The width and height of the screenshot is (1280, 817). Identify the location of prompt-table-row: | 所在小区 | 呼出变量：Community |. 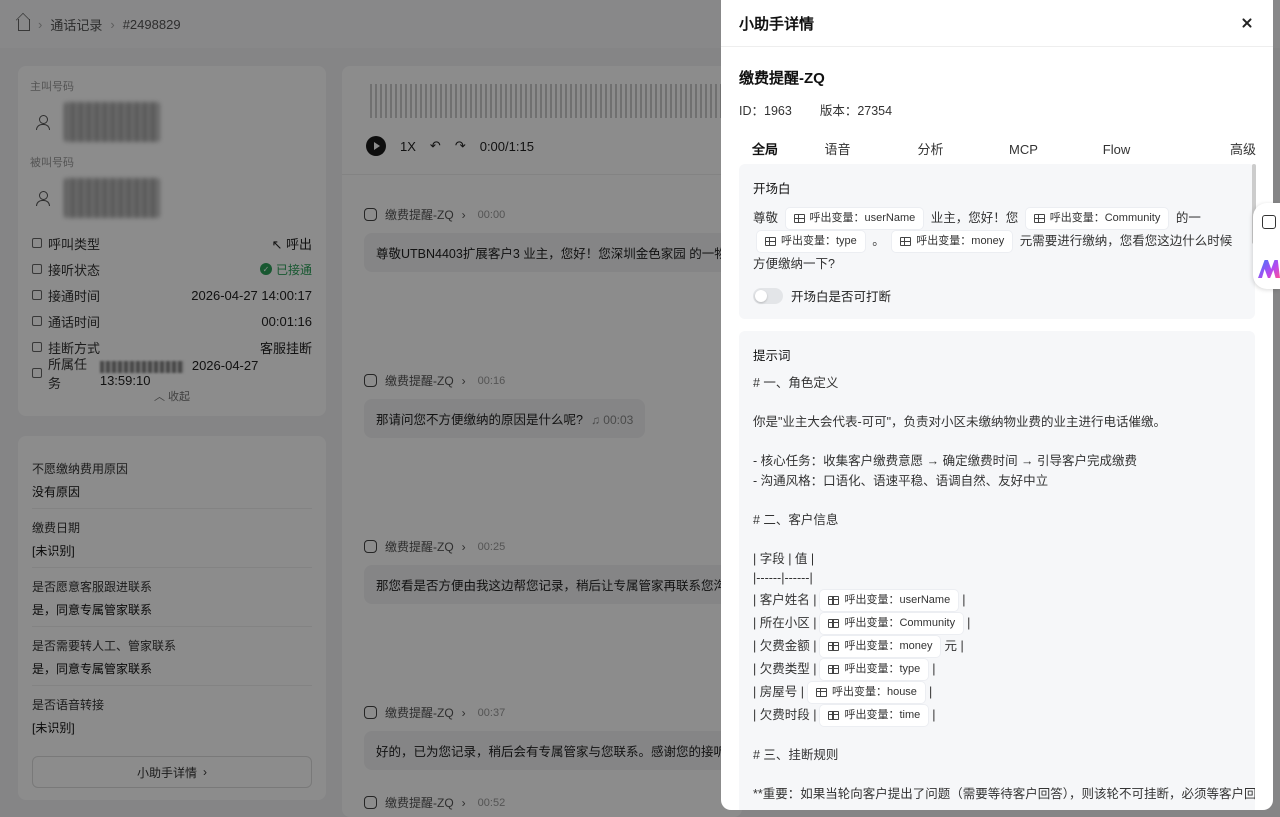
(997, 623).